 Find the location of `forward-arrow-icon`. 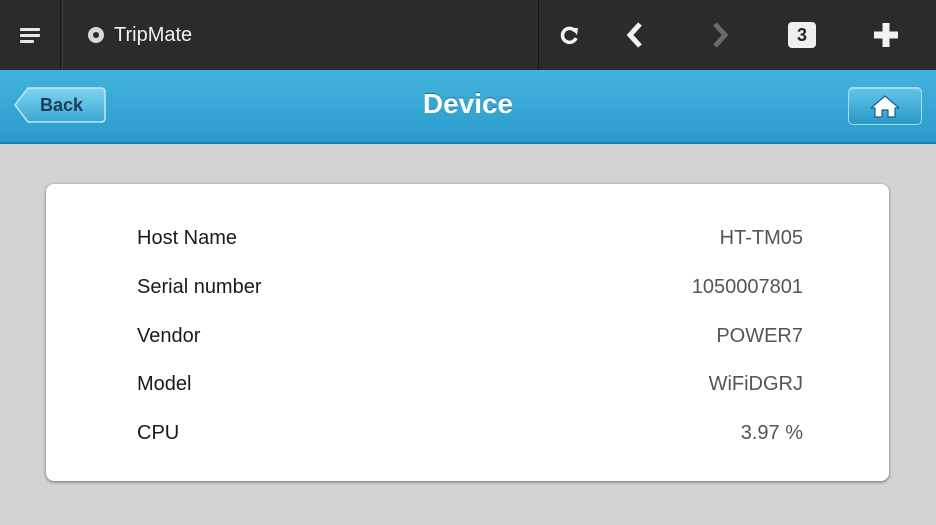

forward-arrow-icon is located at coordinates (721, 35).